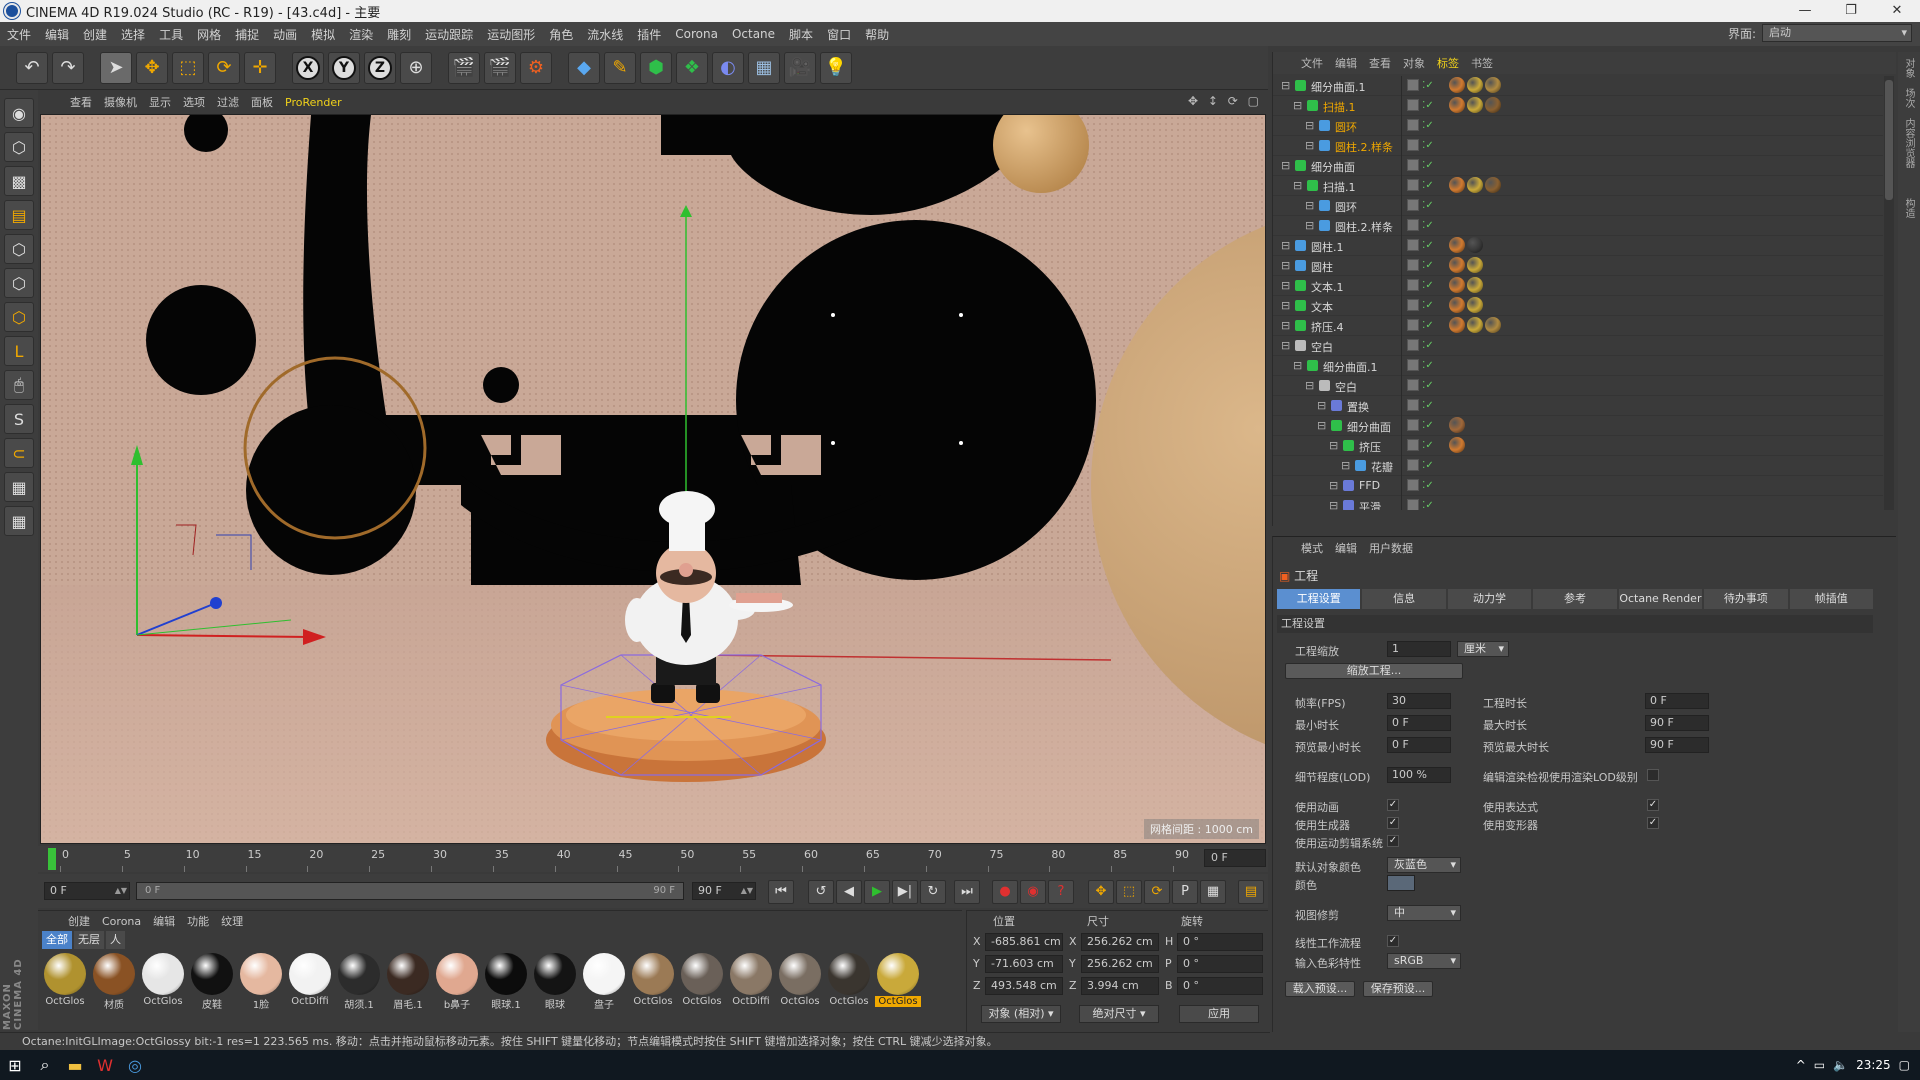 The height and width of the screenshot is (1080, 1920). Describe the element at coordinates (696, 34) in the screenshot. I see `menu-item: Corona` at that location.